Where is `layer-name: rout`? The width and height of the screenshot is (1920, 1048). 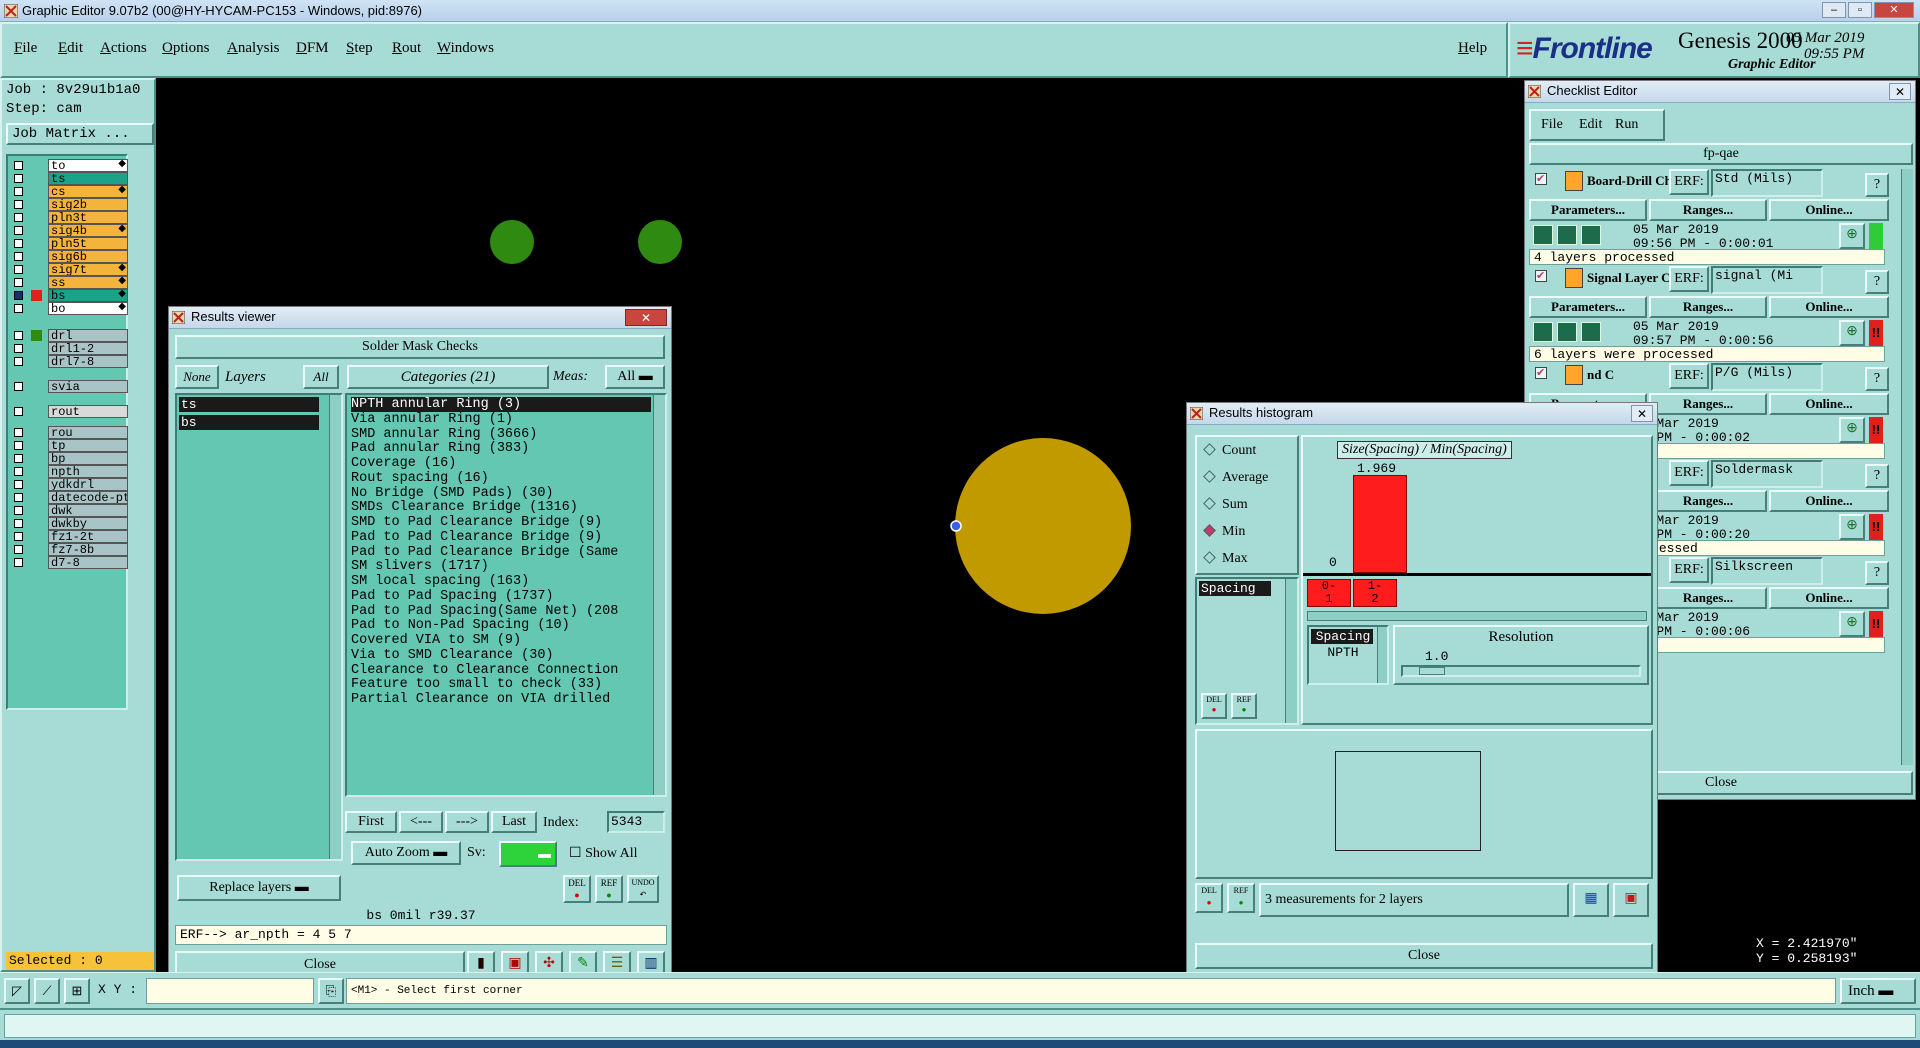 layer-name: rout is located at coordinates (88, 411).